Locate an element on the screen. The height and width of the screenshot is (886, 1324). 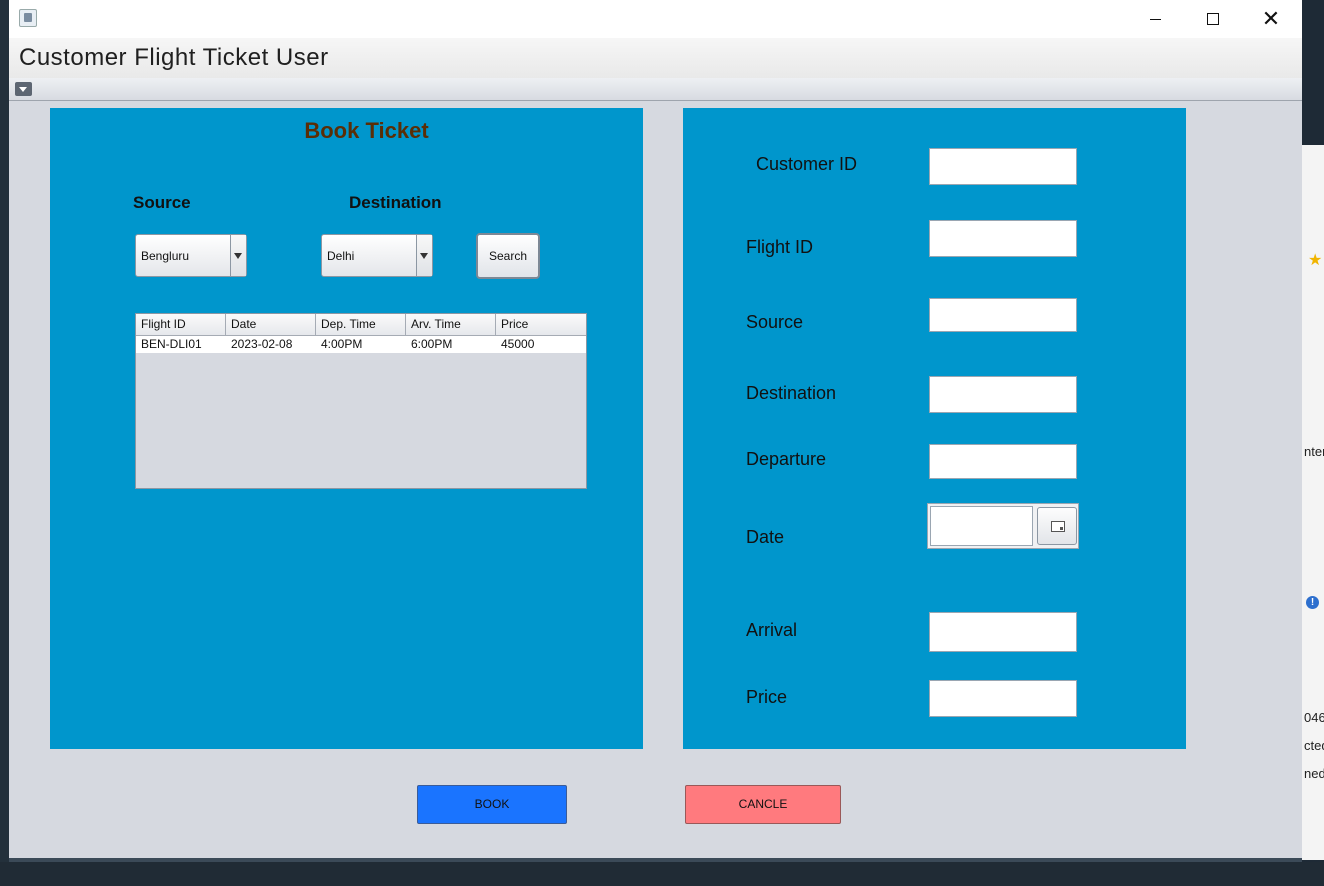
background-text-fragment: 046 is located at coordinates (1314, 717).